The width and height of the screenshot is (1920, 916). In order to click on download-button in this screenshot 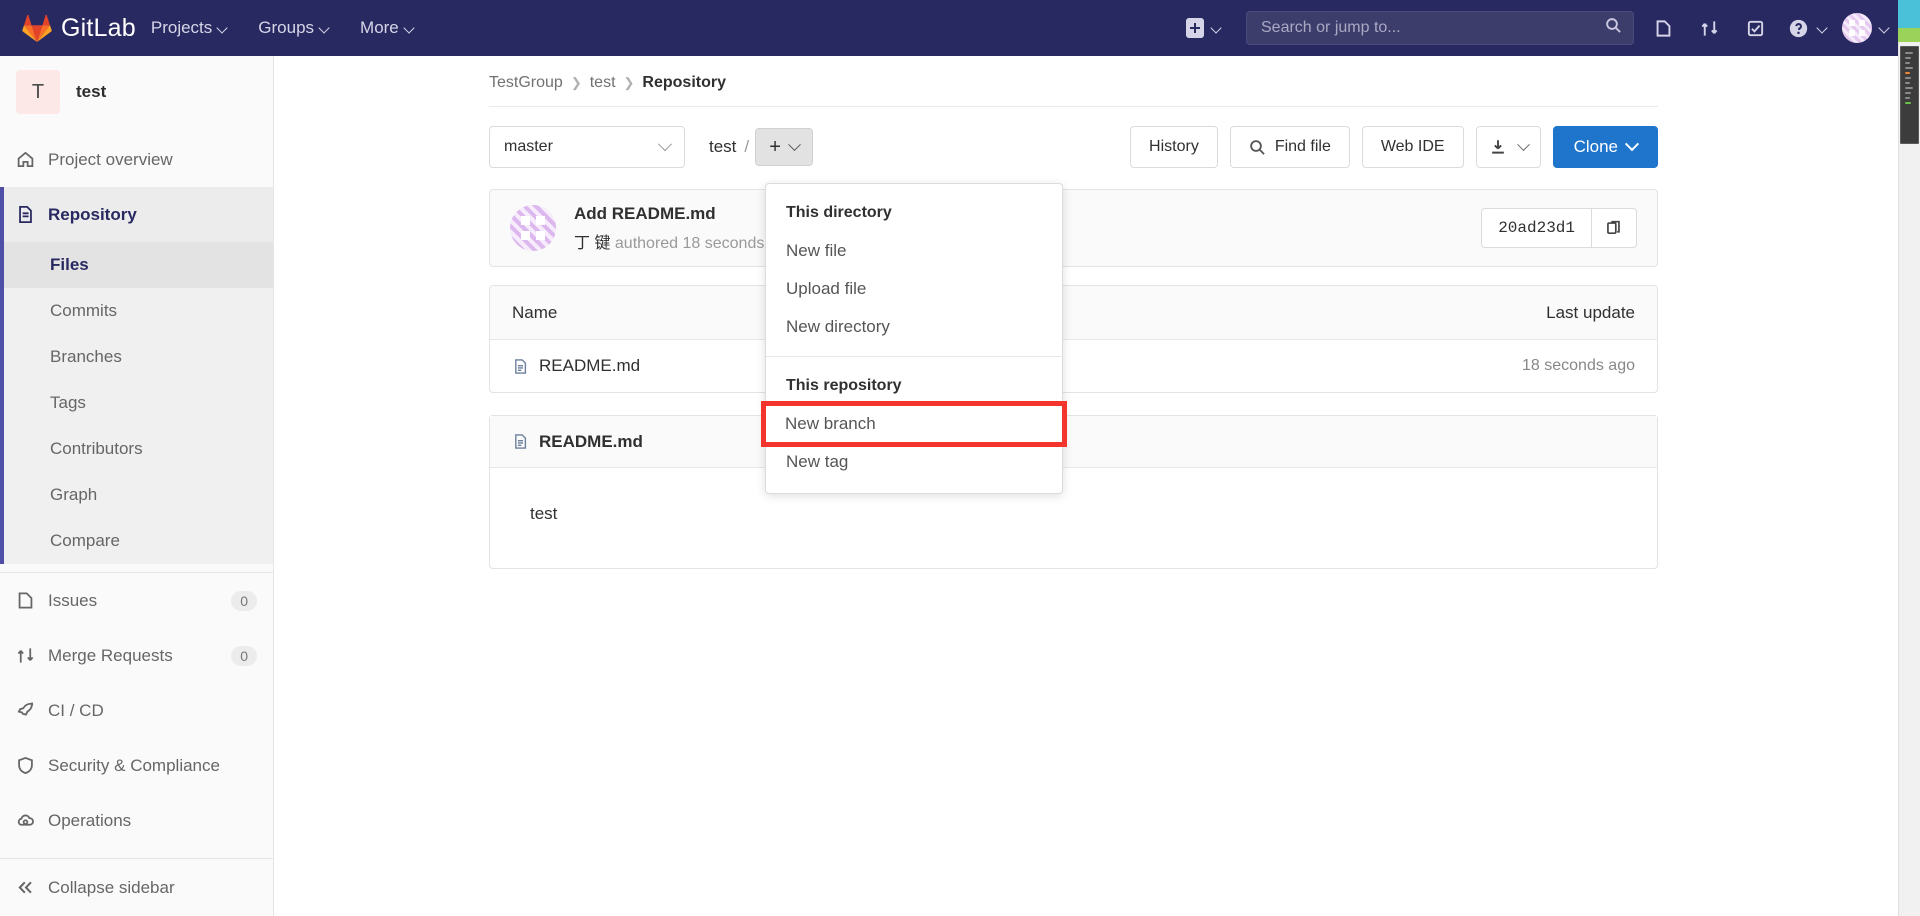, I will do `click(1508, 147)`.